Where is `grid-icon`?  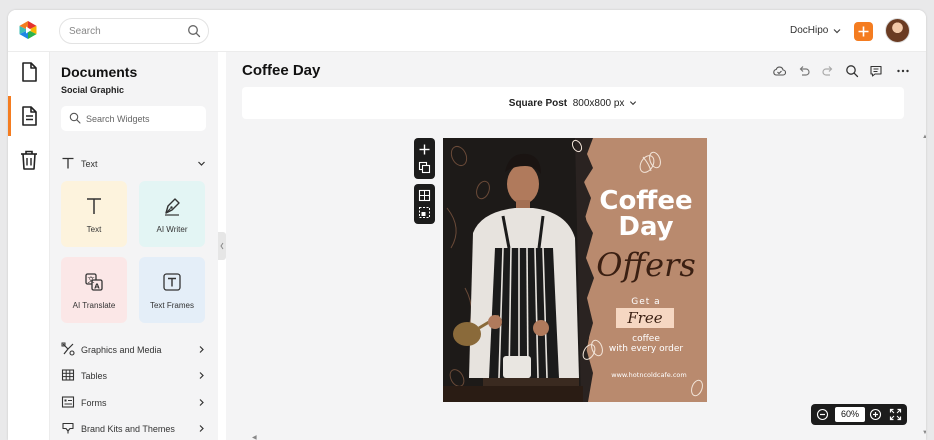
grid-icon is located at coordinates (424, 195).